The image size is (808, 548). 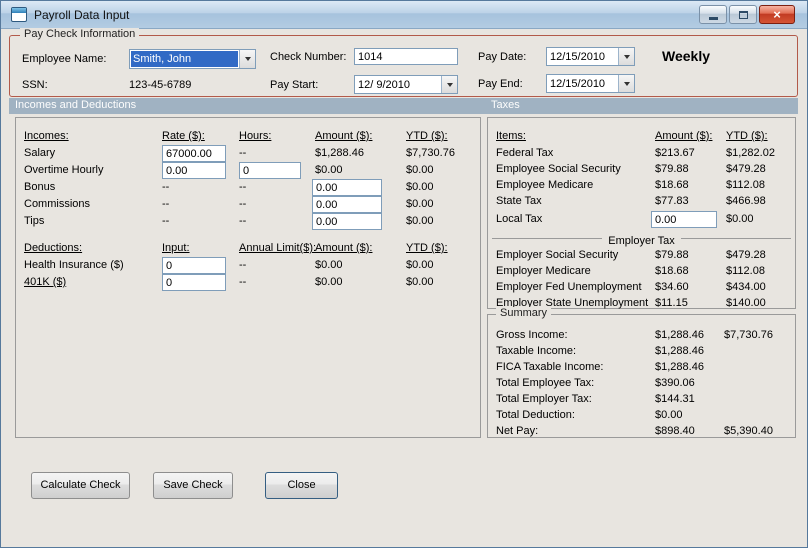 I want to click on tax-ytd: $466.98, so click(x=746, y=201).